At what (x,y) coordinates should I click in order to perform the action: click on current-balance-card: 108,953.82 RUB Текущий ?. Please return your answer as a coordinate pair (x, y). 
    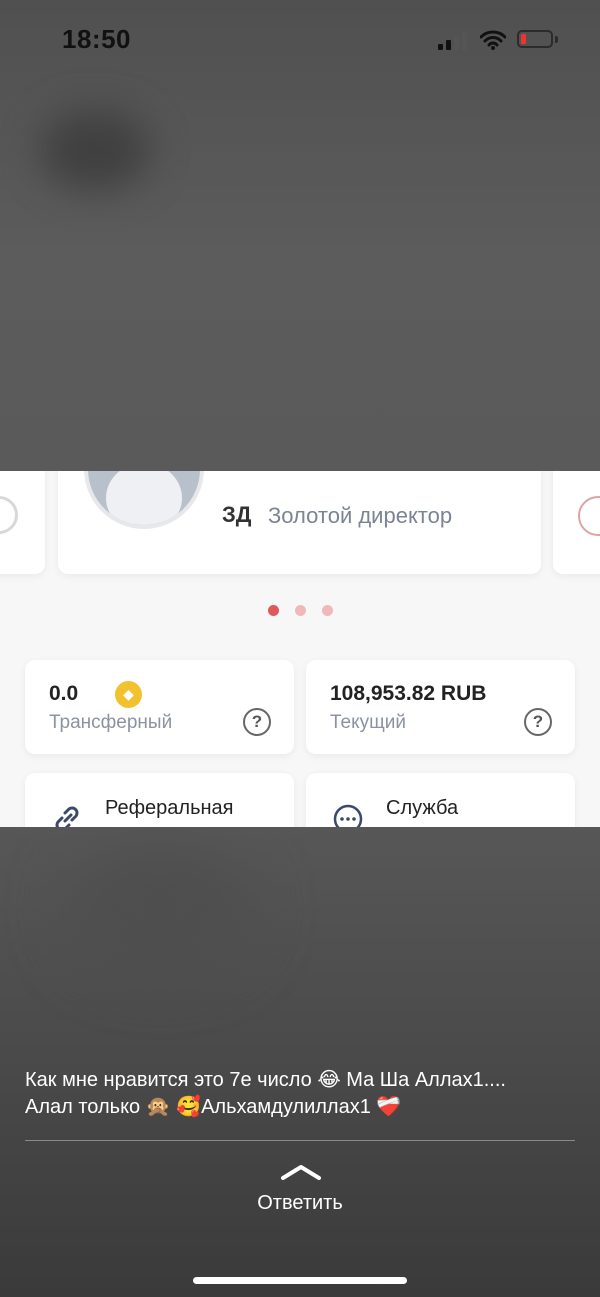
    Looking at the image, I should click on (440, 707).